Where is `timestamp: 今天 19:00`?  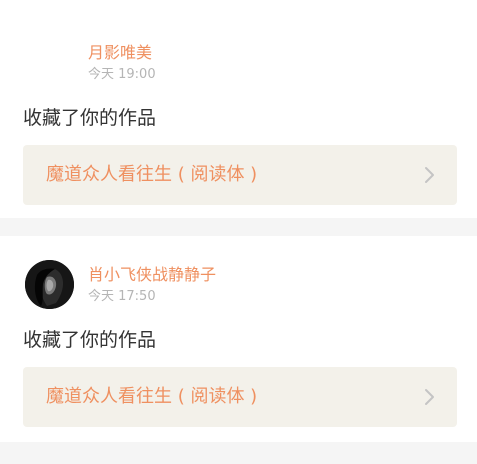
timestamp: 今天 19:00 is located at coordinates (122, 74).